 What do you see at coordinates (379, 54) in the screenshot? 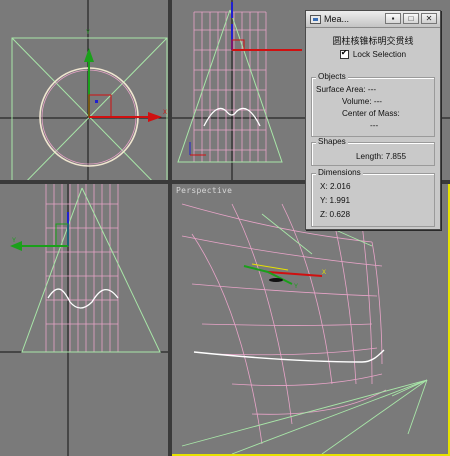
I see `lock-selection-label: Lock Selection` at bounding box center [379, 54].